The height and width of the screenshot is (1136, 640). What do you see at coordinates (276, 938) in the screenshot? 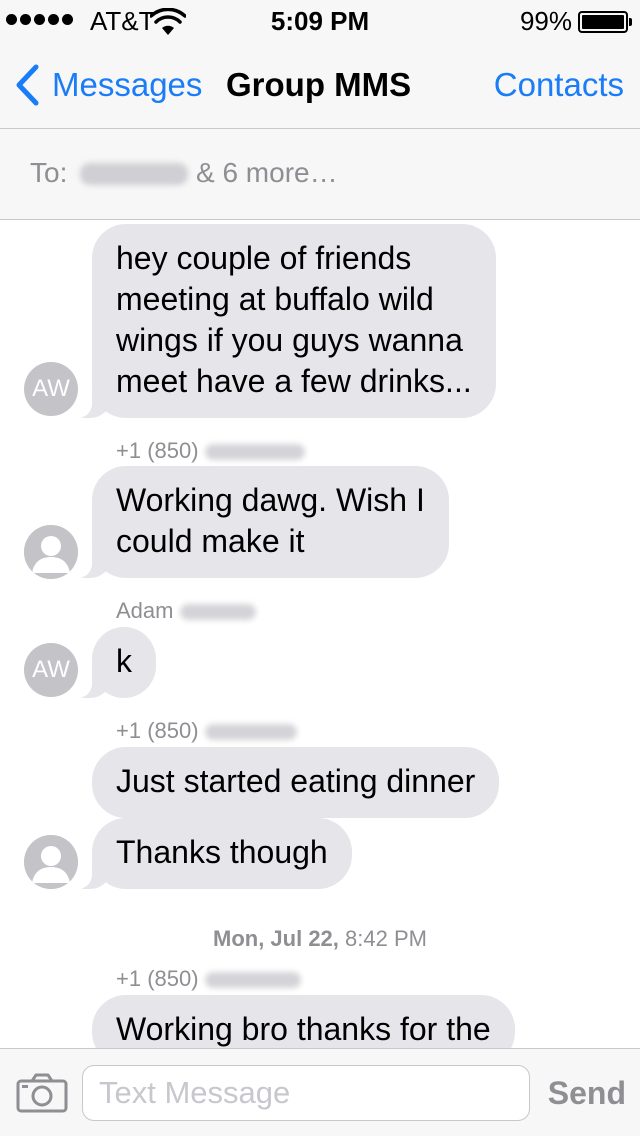
I see `date-separator-day: Mon, Jul 22,` at bounding box center [276, 938].